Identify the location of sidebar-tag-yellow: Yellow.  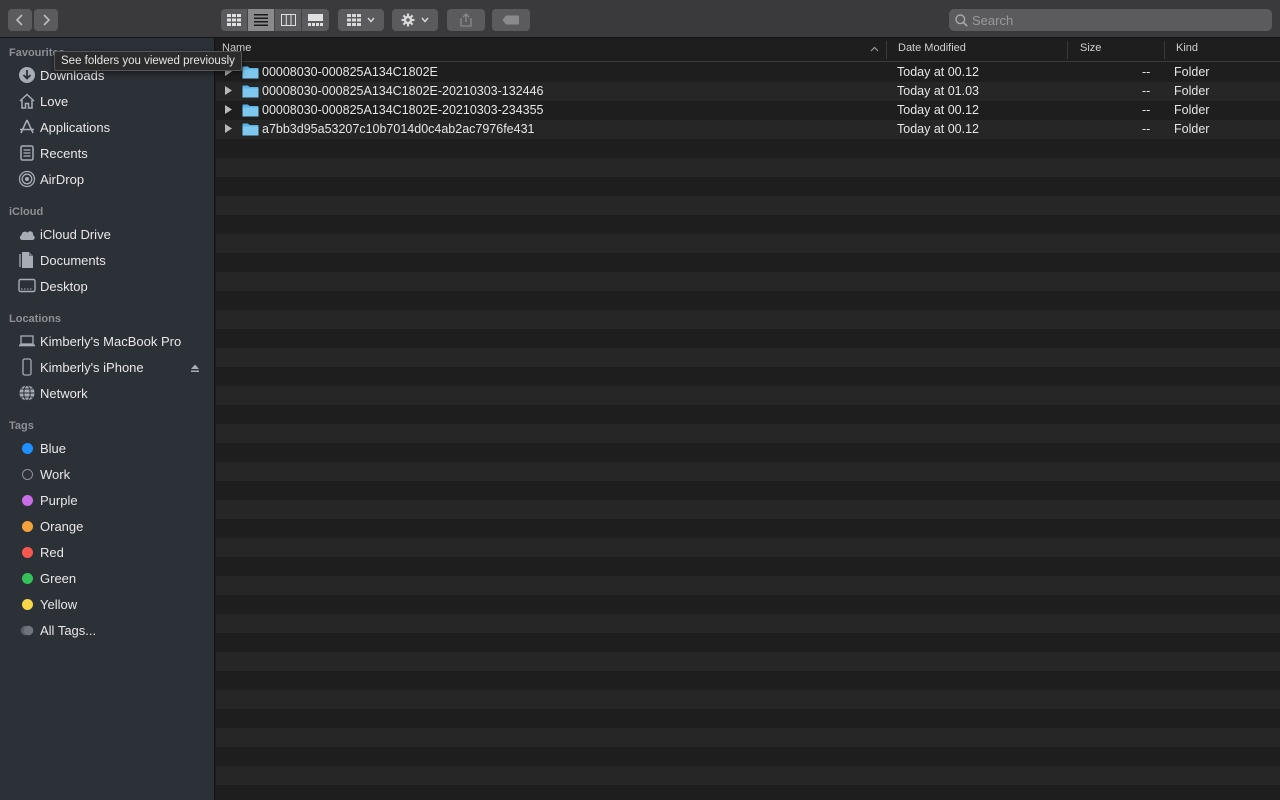
(110, 604).